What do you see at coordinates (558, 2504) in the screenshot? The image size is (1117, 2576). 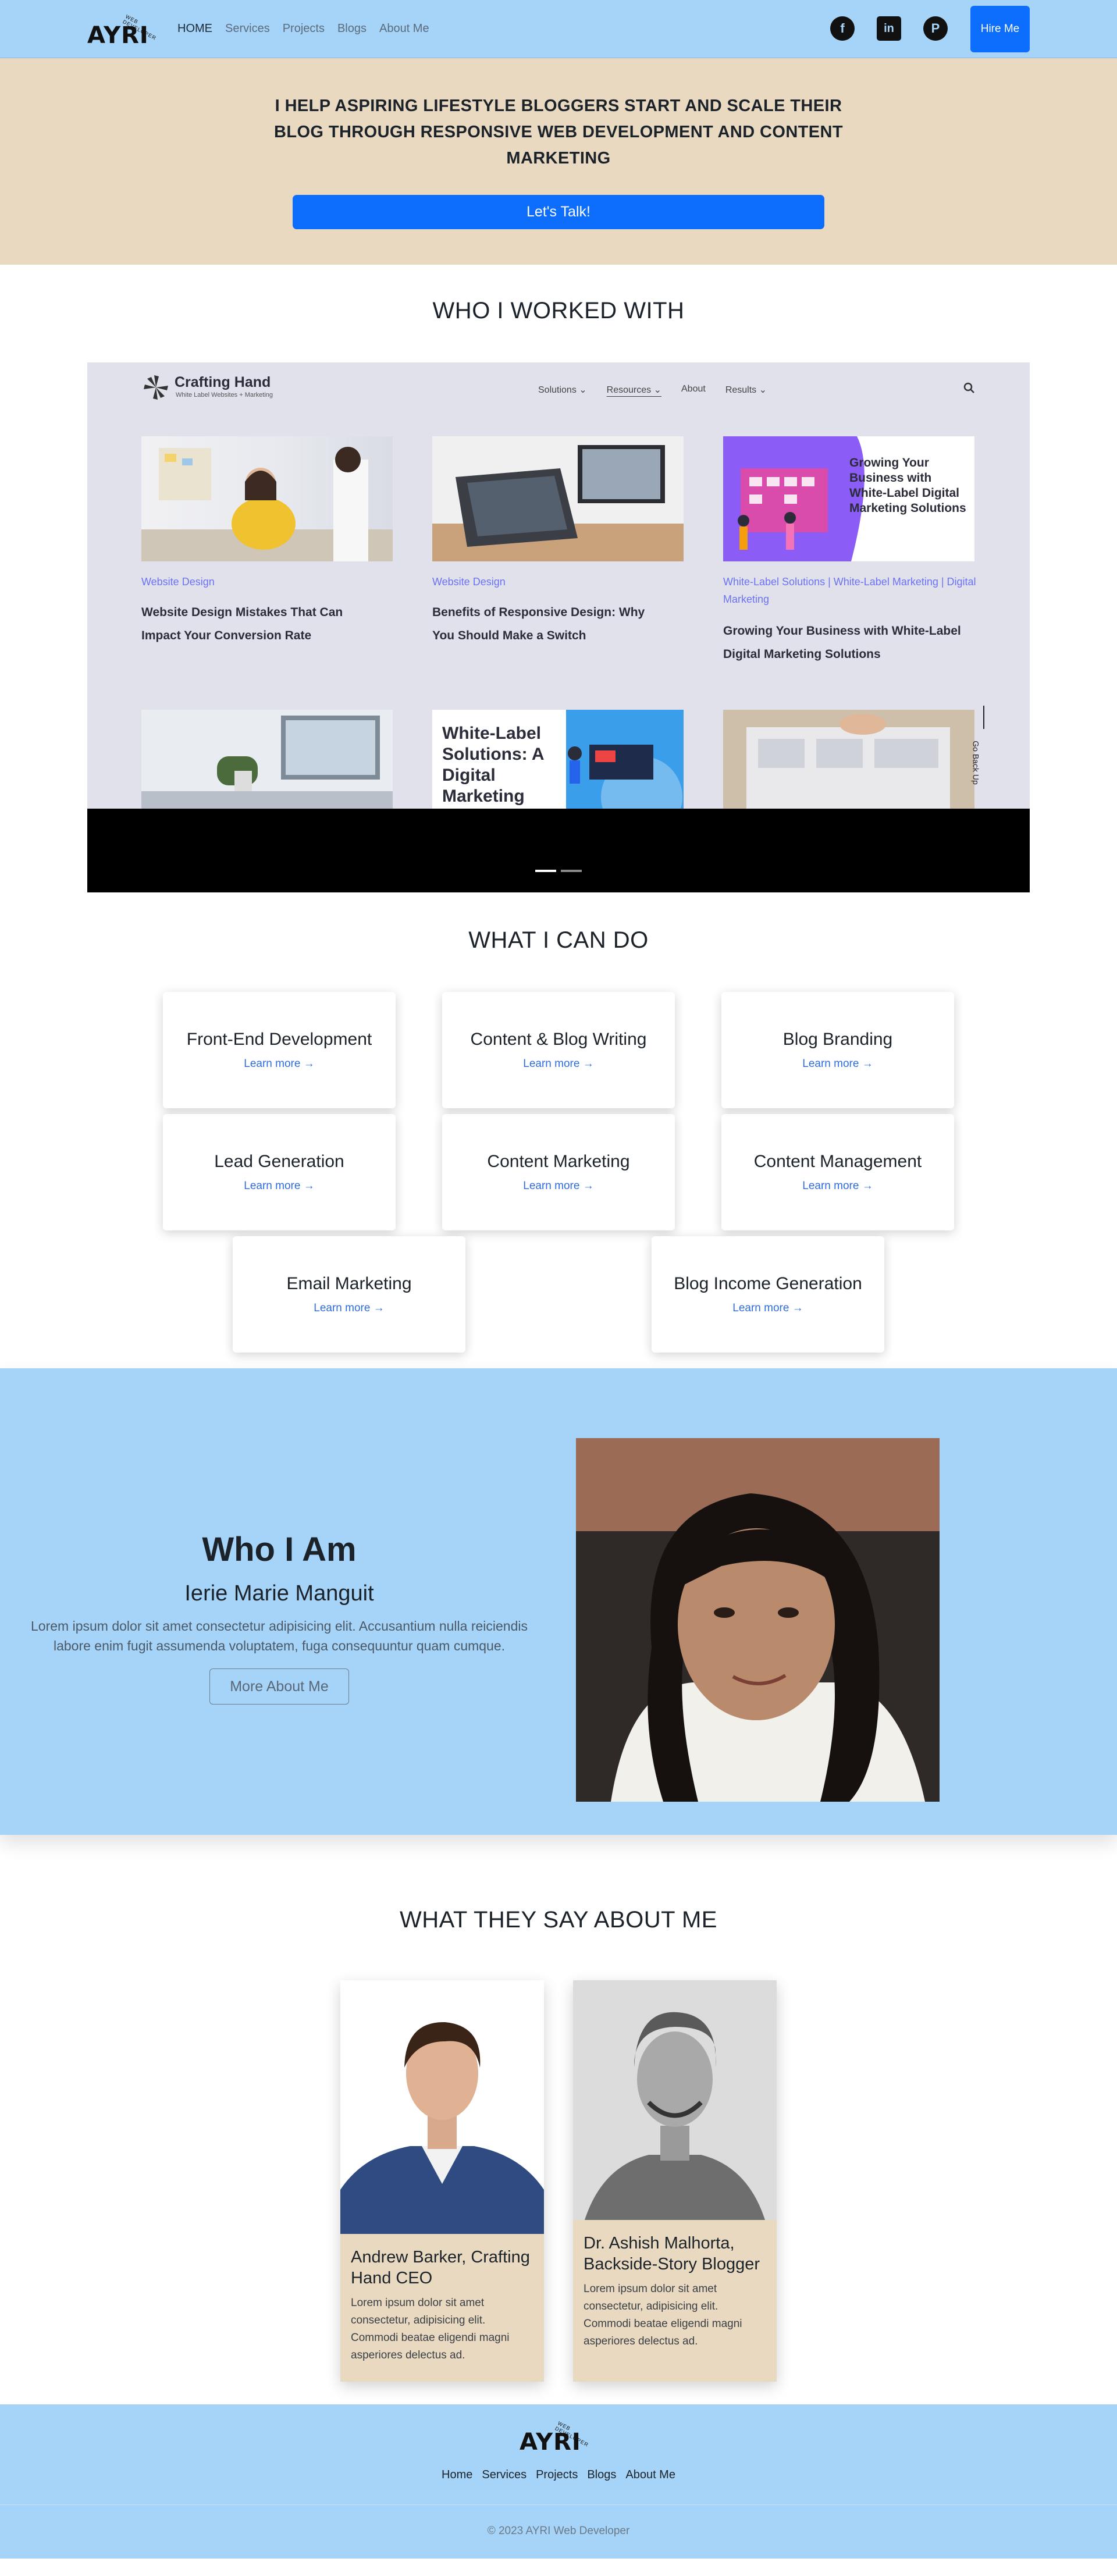 I see `footer-divider` at bounding box center [558, 2504].